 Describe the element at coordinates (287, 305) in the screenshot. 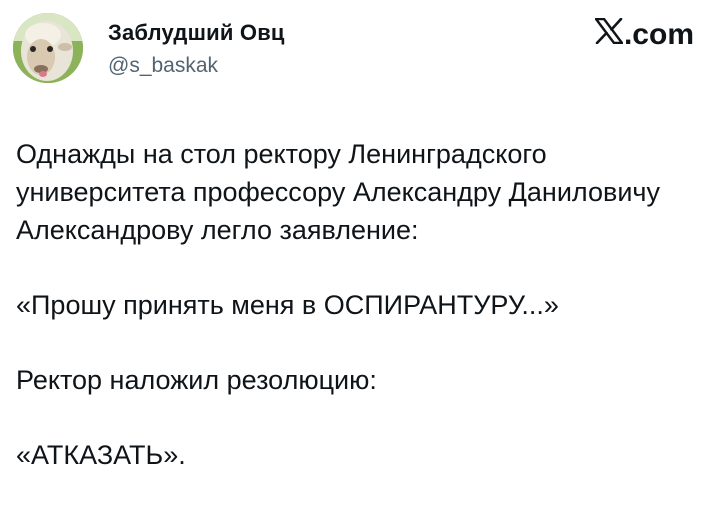

I see `tweet-paragraph: «Прошу принять меня в ОСПИРАНТУРУ...»` at that location.